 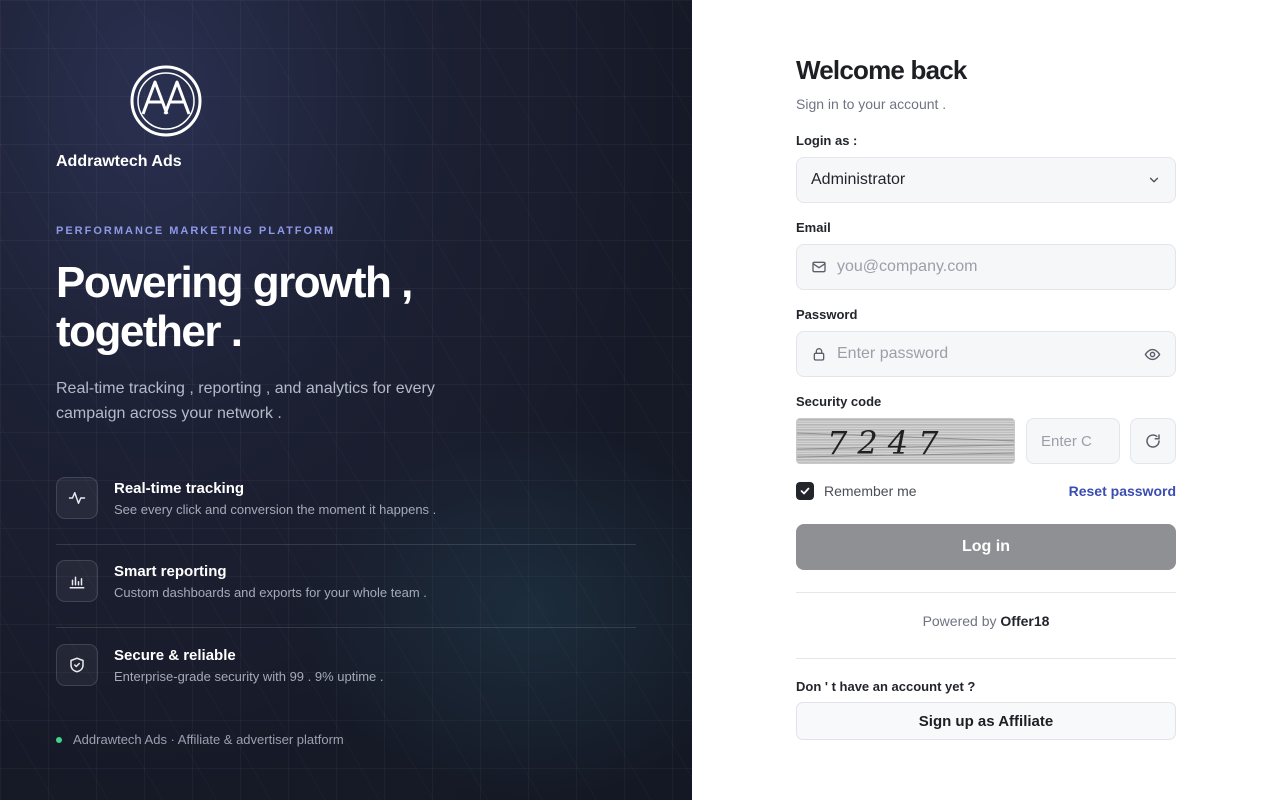 I want to click on no-account-text: Don ' t have an account yet ?, so click(x=886, y=686).